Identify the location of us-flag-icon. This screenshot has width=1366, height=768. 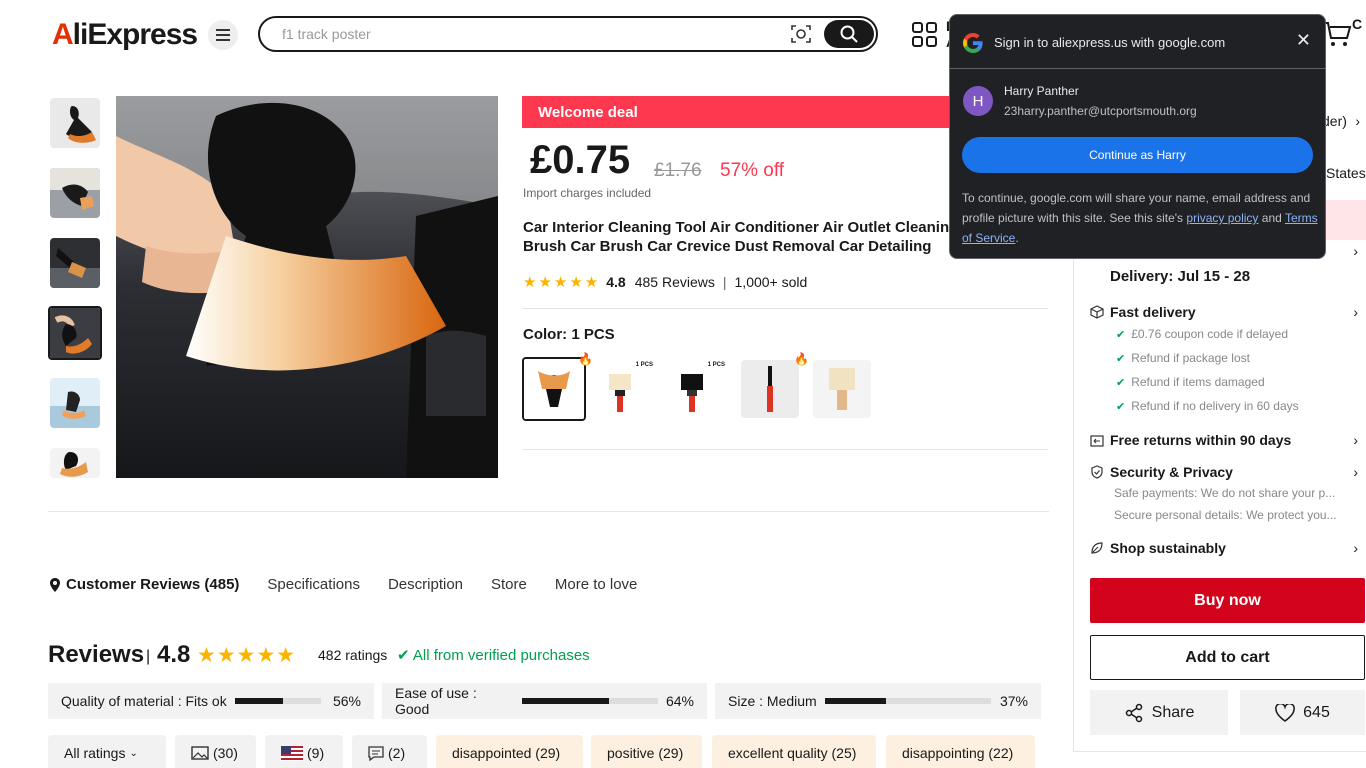
(292, 753).